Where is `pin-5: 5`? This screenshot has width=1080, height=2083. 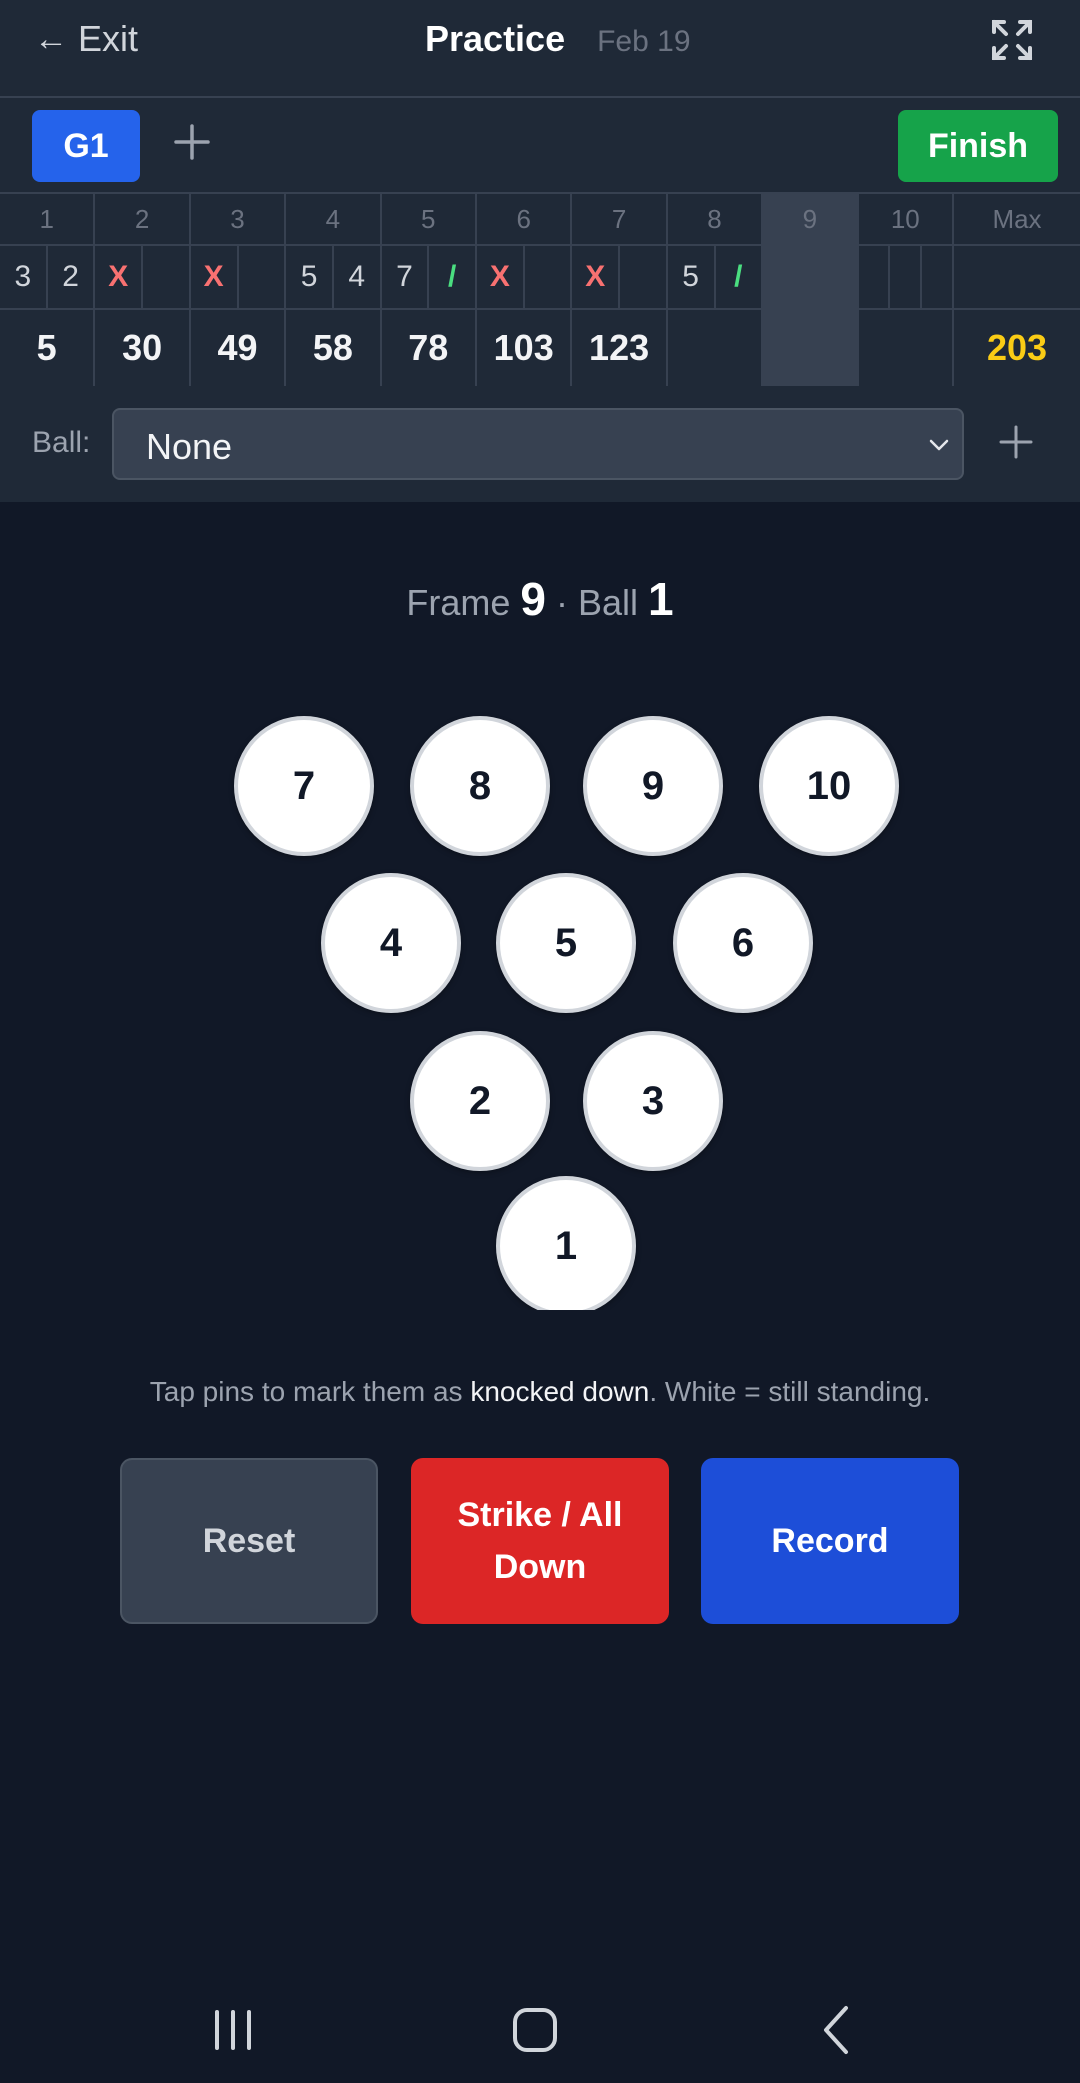 pin-5: 5 is located at coordinates (566, 943).